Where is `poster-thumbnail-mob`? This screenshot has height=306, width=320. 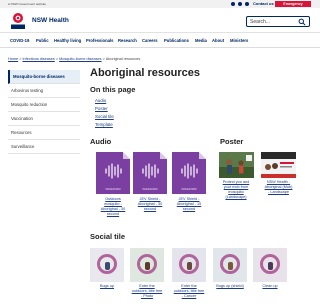 poster-thumbnail-mob is located at coordinates (278, 165).